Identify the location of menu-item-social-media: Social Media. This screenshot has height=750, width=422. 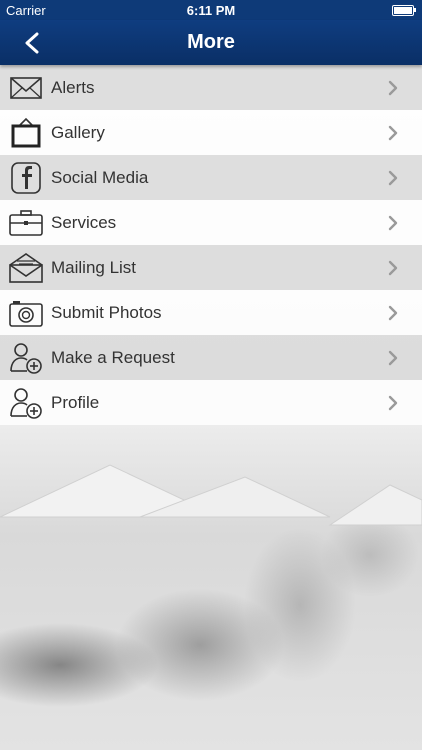
(211, 177).